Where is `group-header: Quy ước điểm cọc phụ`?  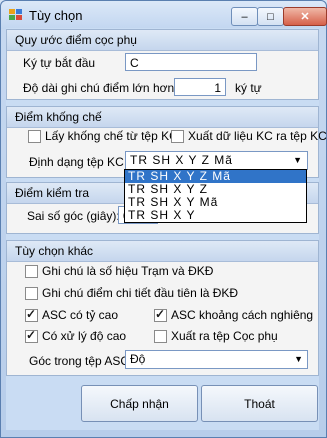 group-header: Quy ước điểm cọc phụ is located at coordinates (162, 40).